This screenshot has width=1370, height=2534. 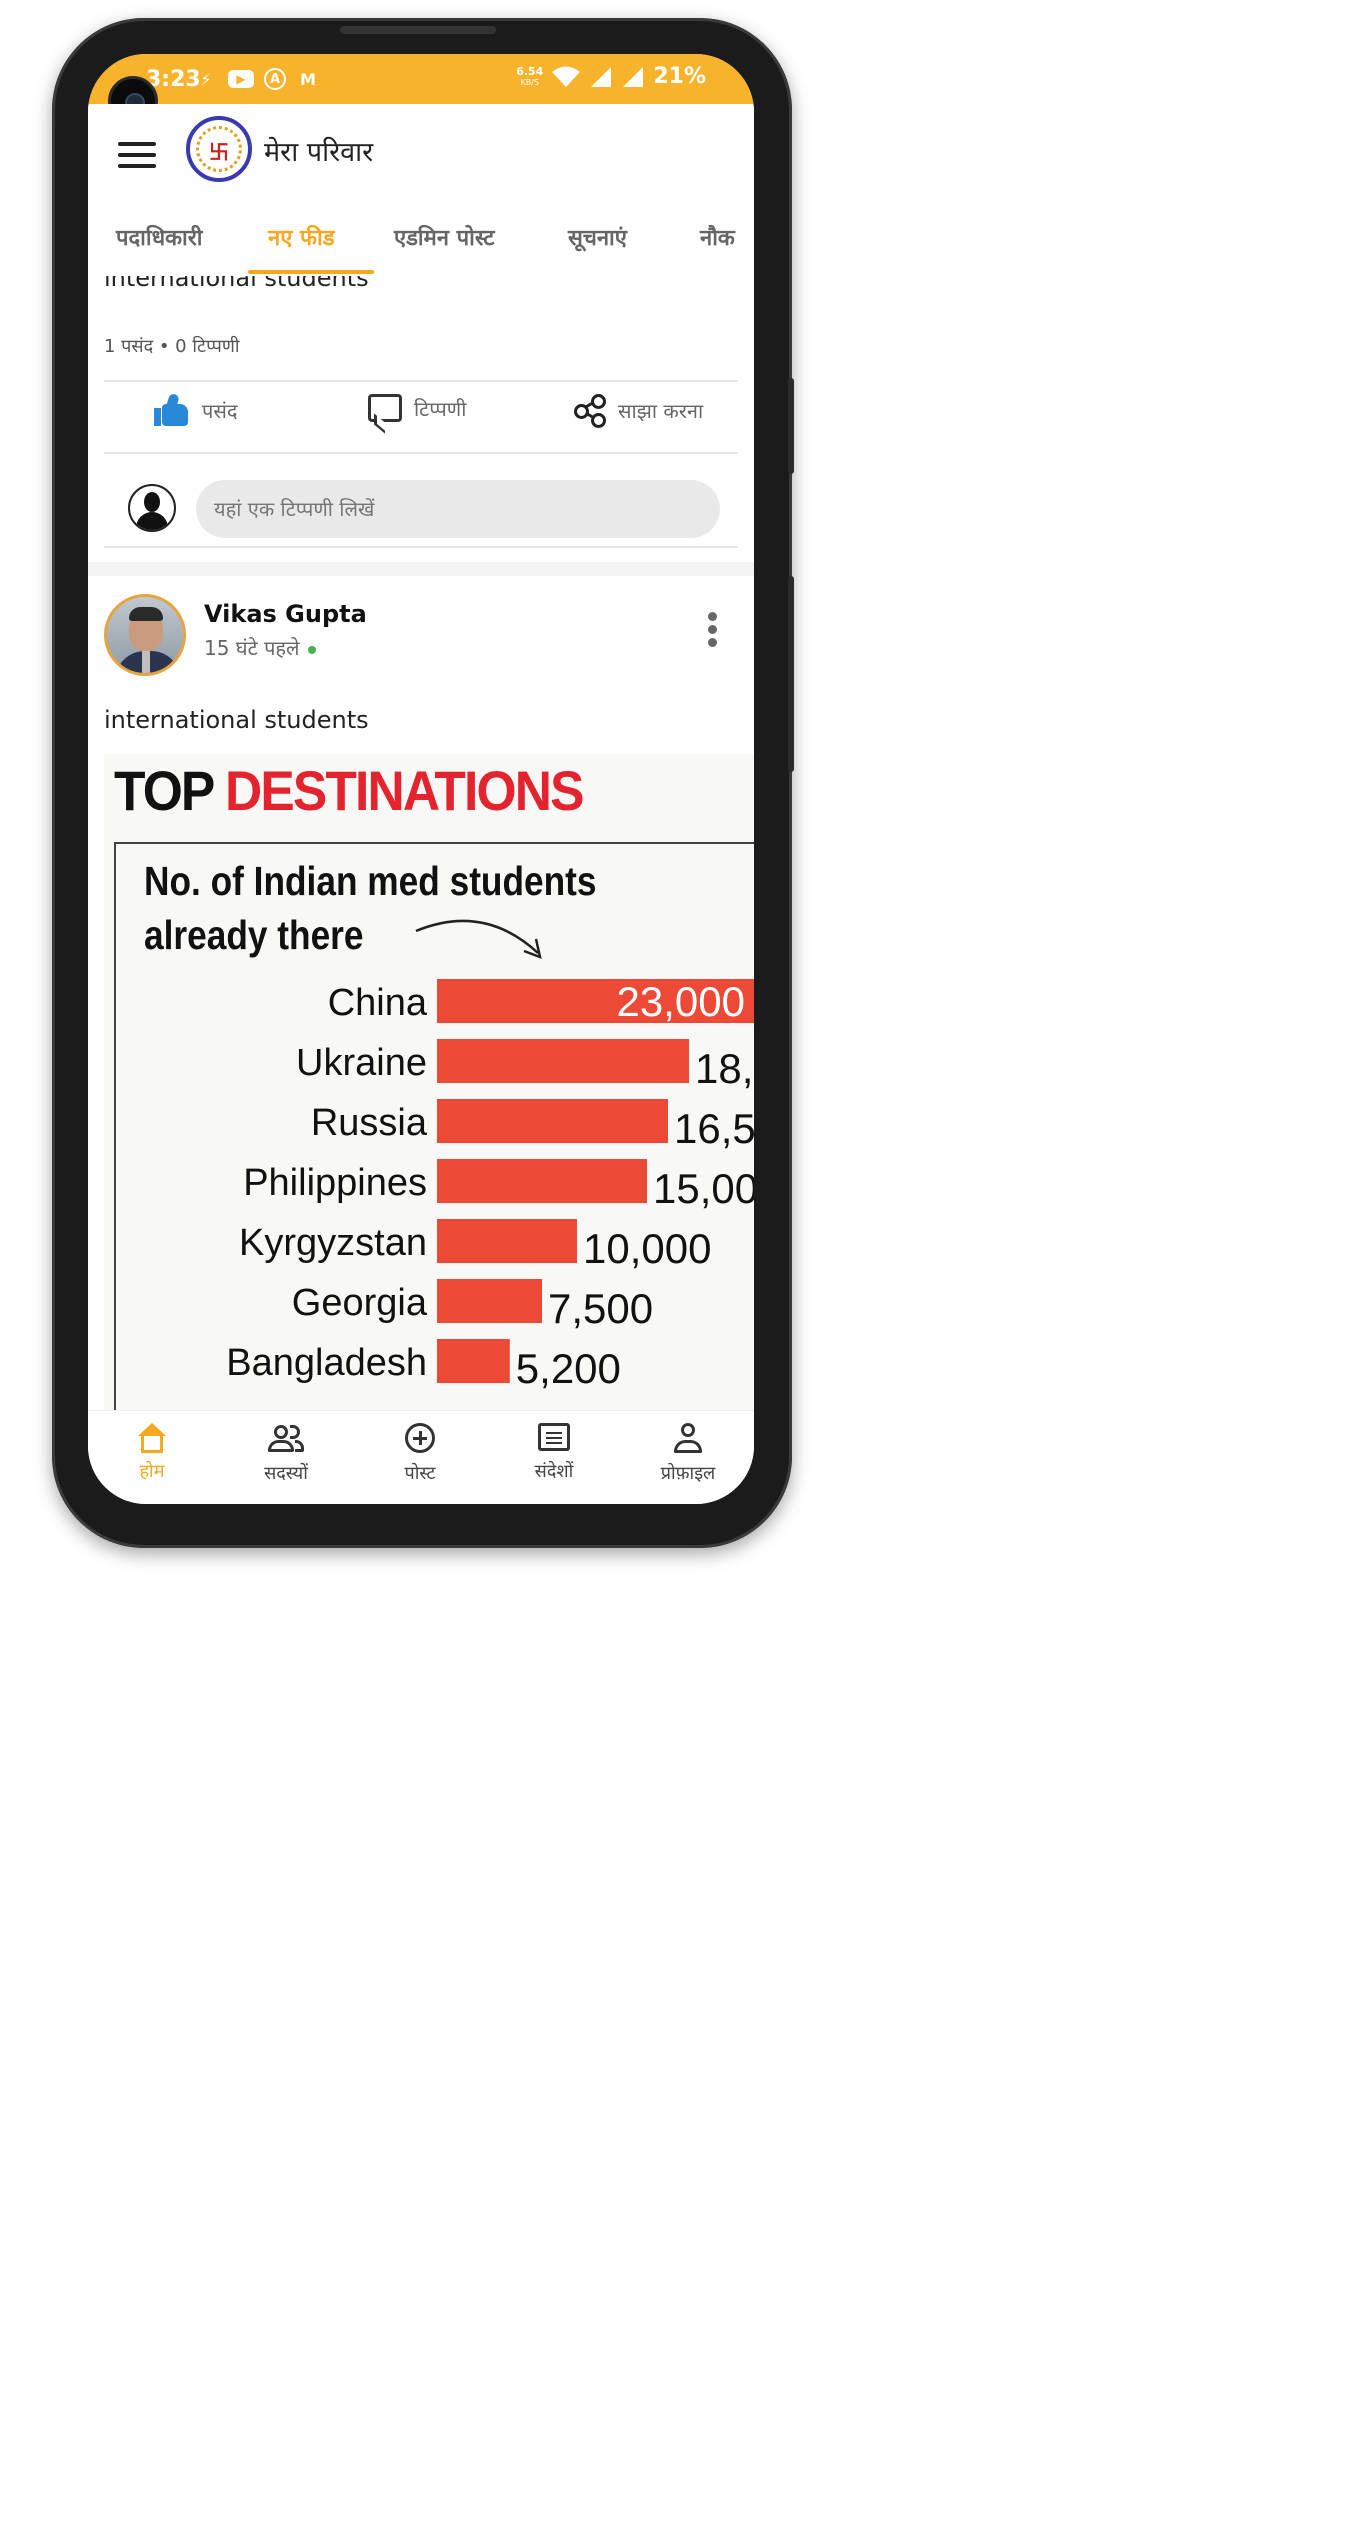 What do you see at coordinates (385, 408) in the screenshot?
I see `comment-bubble-icon` at bounding box center [385, 408].